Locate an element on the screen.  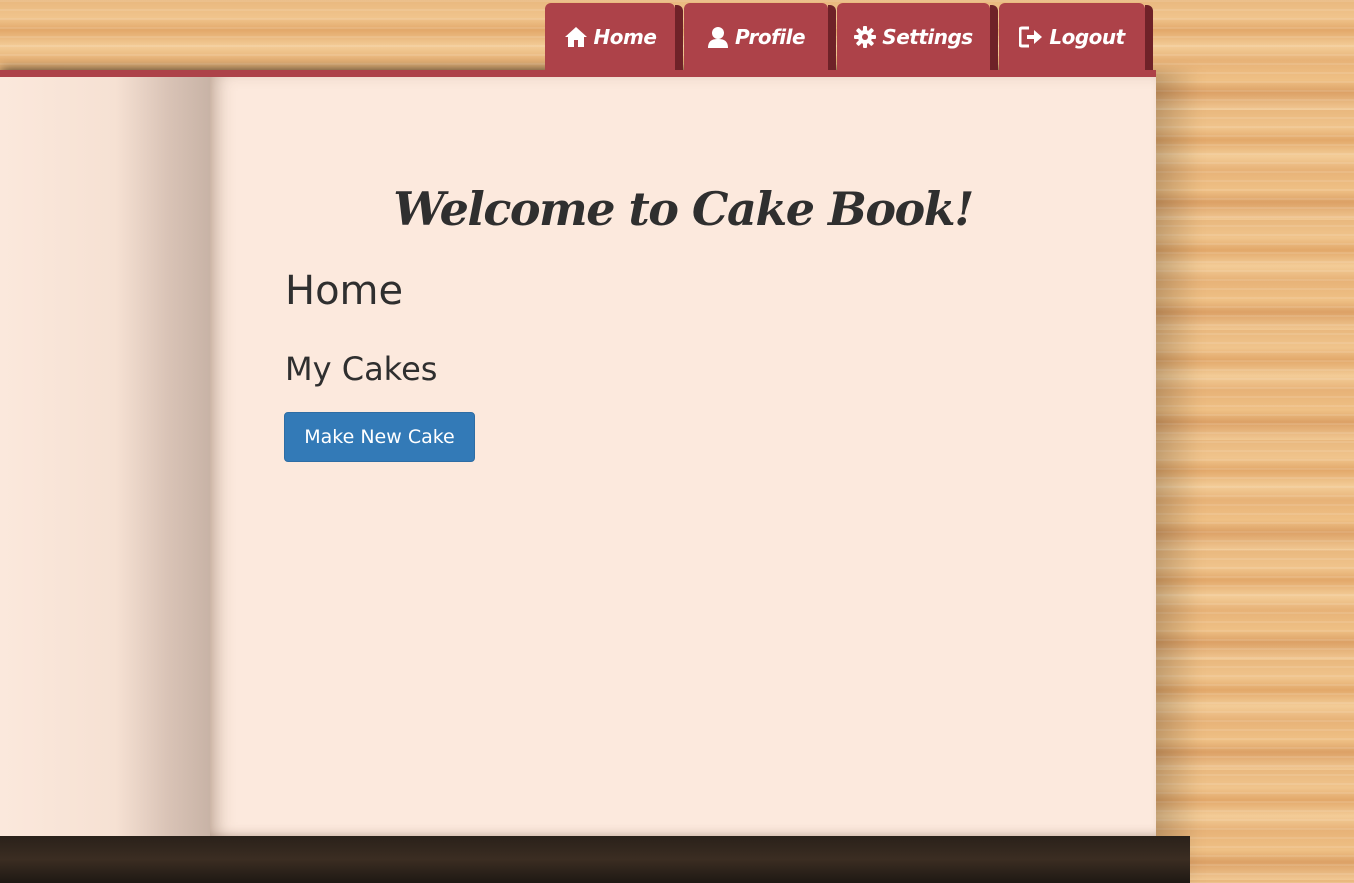
gear-icon is located at coordinates (865, 36).